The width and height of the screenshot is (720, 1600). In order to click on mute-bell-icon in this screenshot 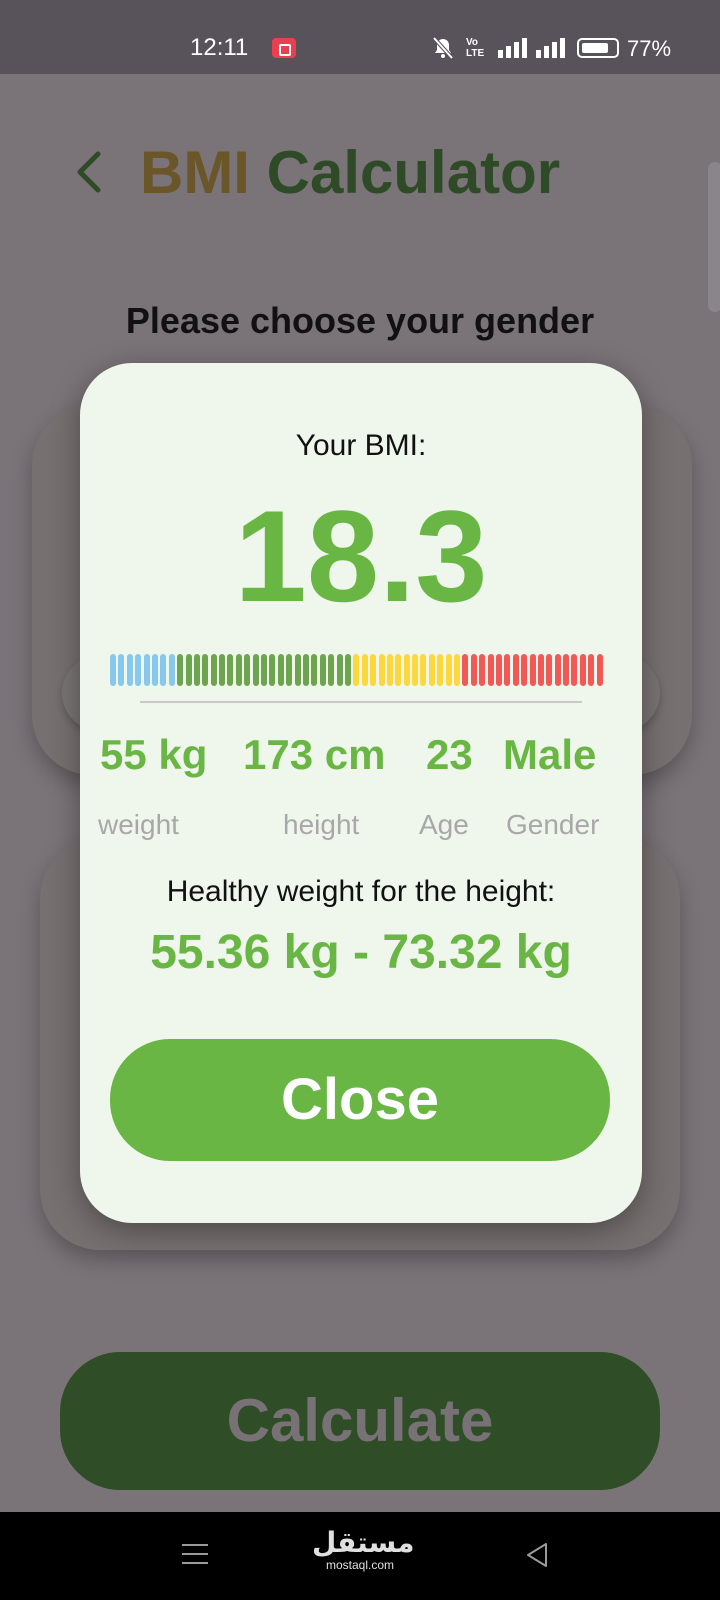, I will do `click(443, 48)`.